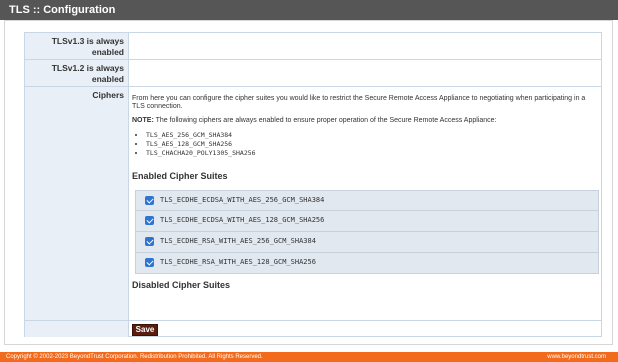  What do you see at coordinates (576, 357) in the screenshot?
I see `footer-link: www.beyondtrust.com` at bounding box center [576, 357].